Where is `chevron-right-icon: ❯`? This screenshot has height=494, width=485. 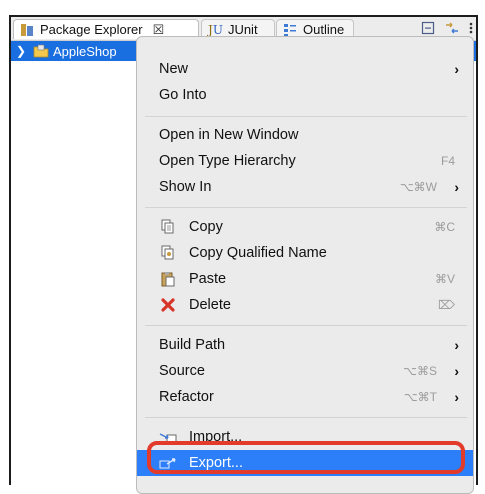 chevron-right-icon: ❯ is located at coordinates (21, 51).